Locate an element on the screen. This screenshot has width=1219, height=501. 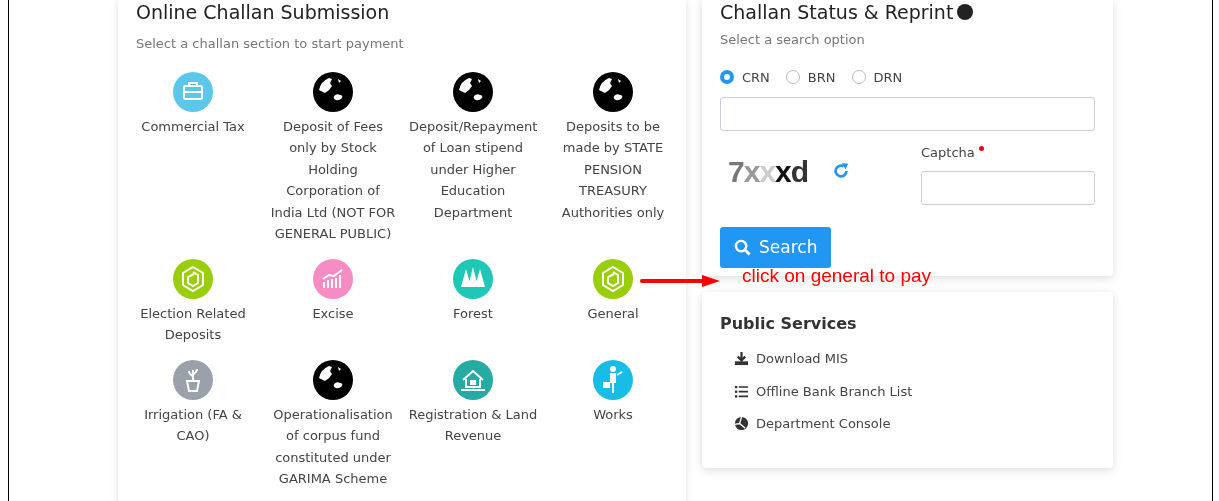
service-link: Department Console is located at coordinates (823, 424).